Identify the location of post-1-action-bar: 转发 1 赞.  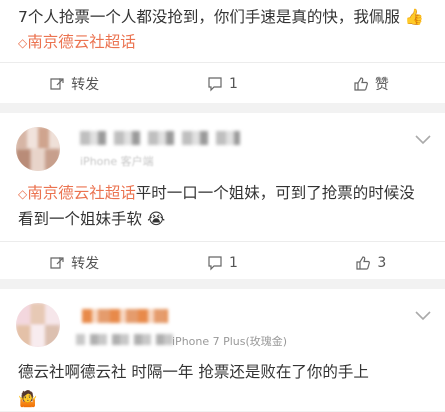
(222, 83).